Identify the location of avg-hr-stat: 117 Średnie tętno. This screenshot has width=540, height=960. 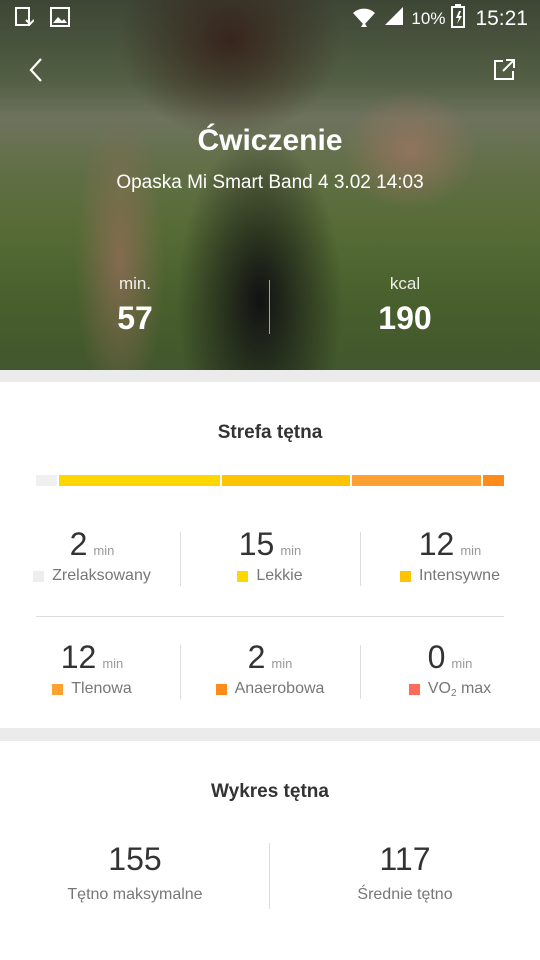
(405, 872).